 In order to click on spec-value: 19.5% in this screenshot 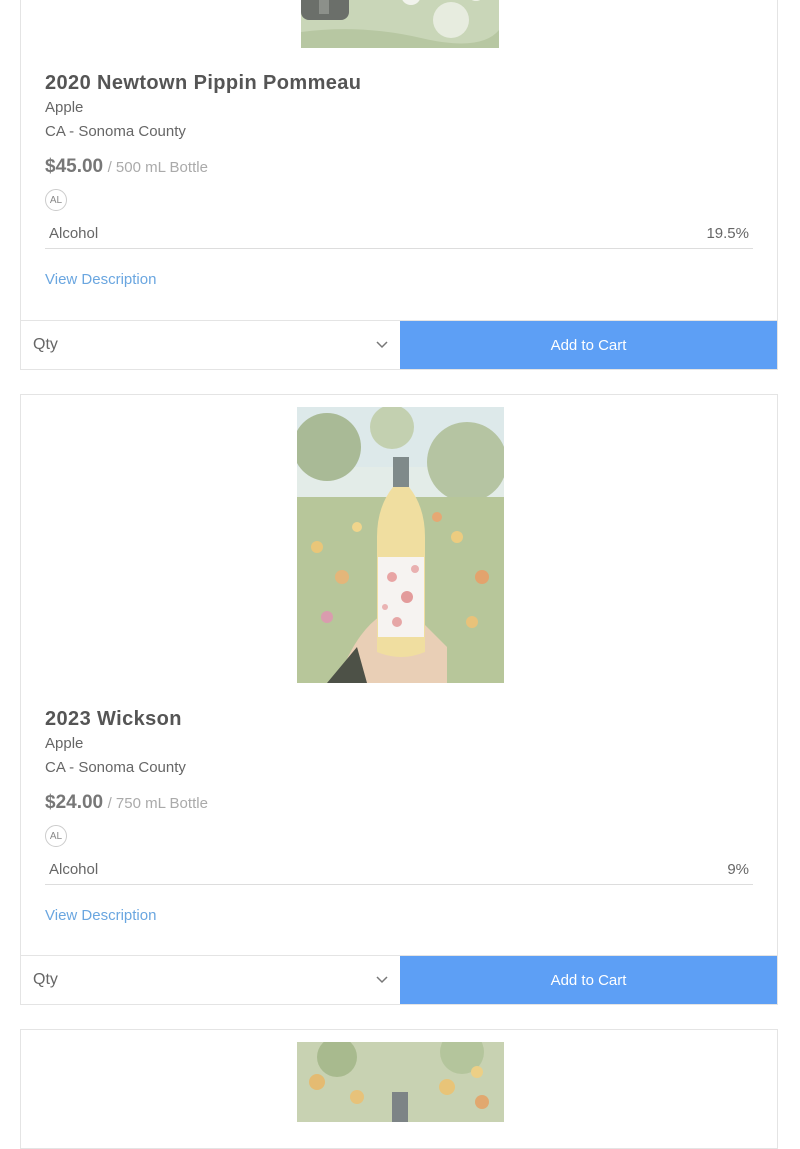, I will do `click(727, 233)`.